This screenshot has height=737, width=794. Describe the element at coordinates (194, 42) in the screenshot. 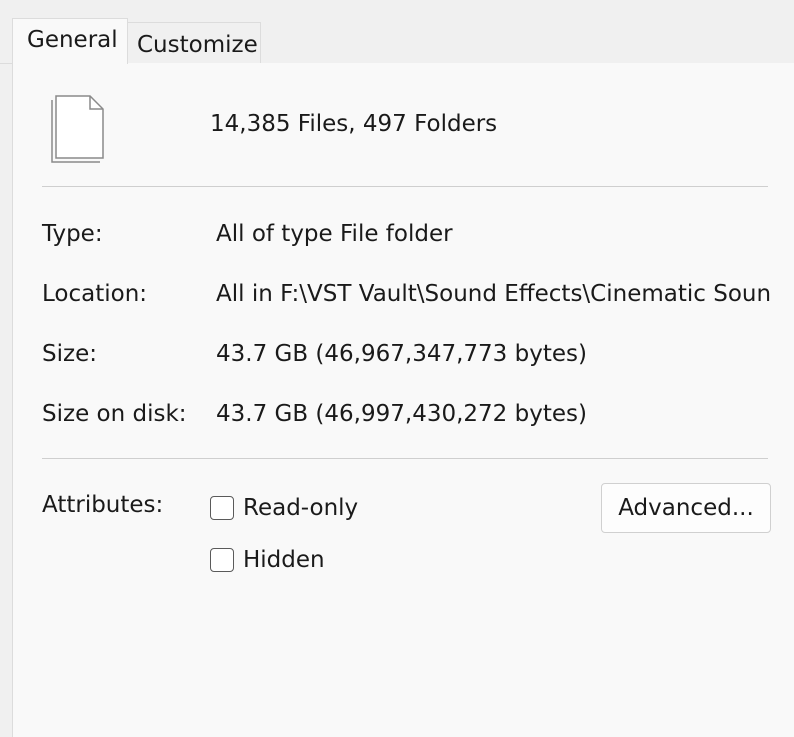

I see `tab-customize: Customize` at that location.